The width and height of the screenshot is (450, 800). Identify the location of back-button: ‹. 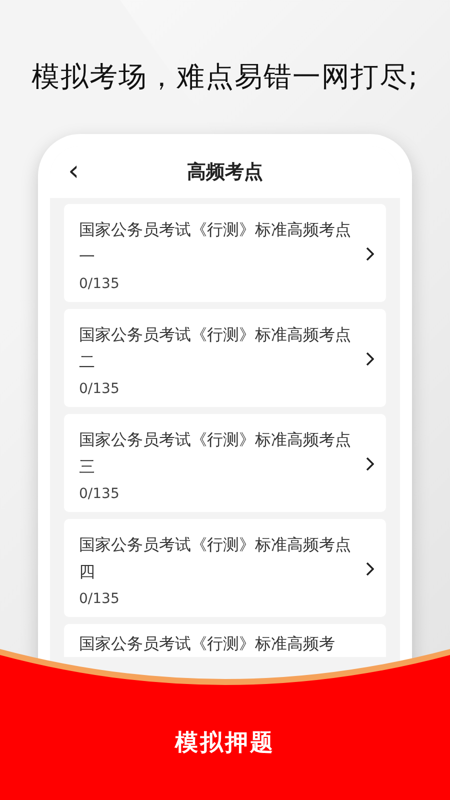
(74, 170).